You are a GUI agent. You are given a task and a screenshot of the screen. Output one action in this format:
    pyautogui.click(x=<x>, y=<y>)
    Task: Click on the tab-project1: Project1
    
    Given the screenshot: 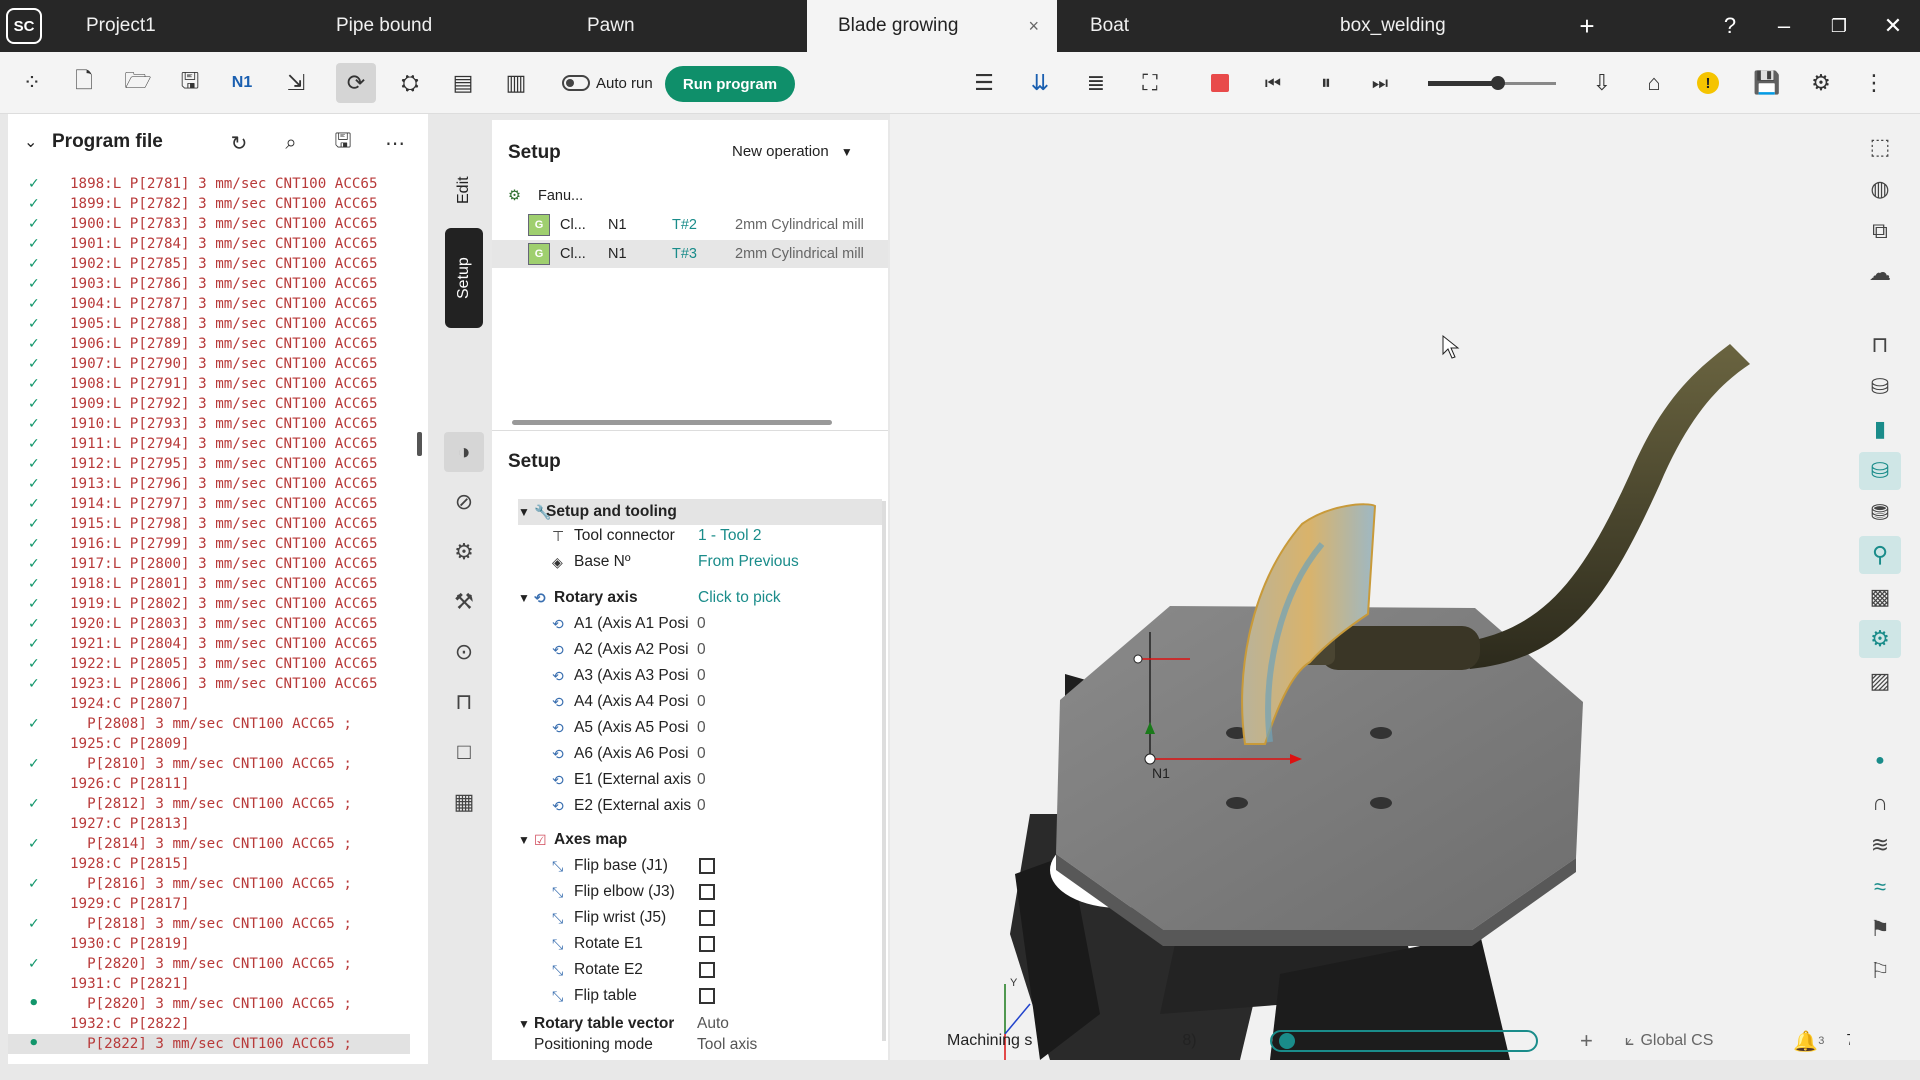 What is the action you would take?
    pyautogui.click(x=121, y=26)
    